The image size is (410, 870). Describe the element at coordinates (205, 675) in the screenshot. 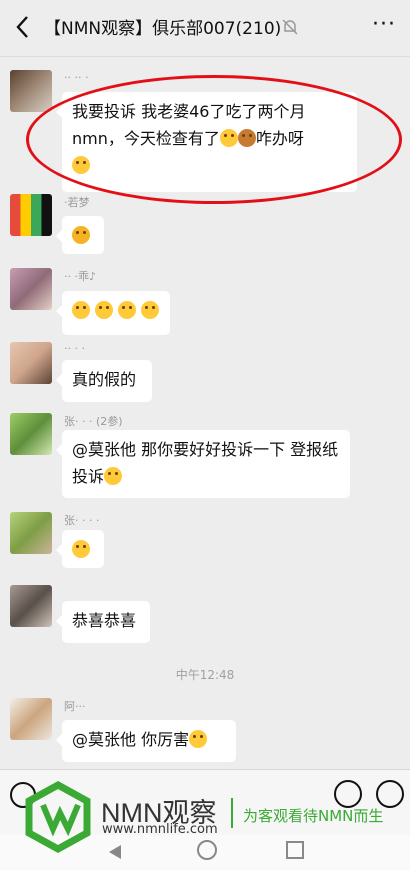

I see `time-divider: 中午12:48` at that location.